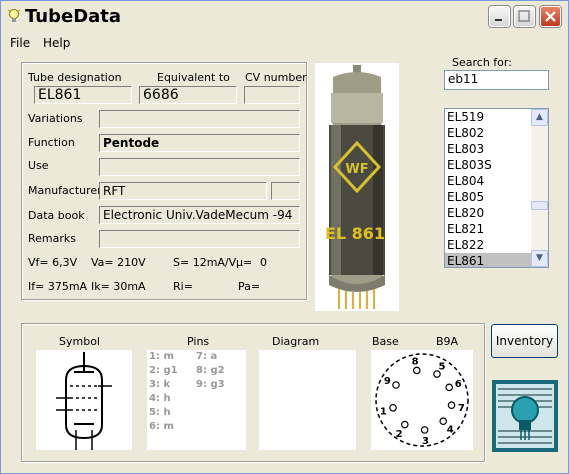  Describe the element at coordinates (296, 341) in the screenshot. I see `diagram-label: Diagram` at that location.